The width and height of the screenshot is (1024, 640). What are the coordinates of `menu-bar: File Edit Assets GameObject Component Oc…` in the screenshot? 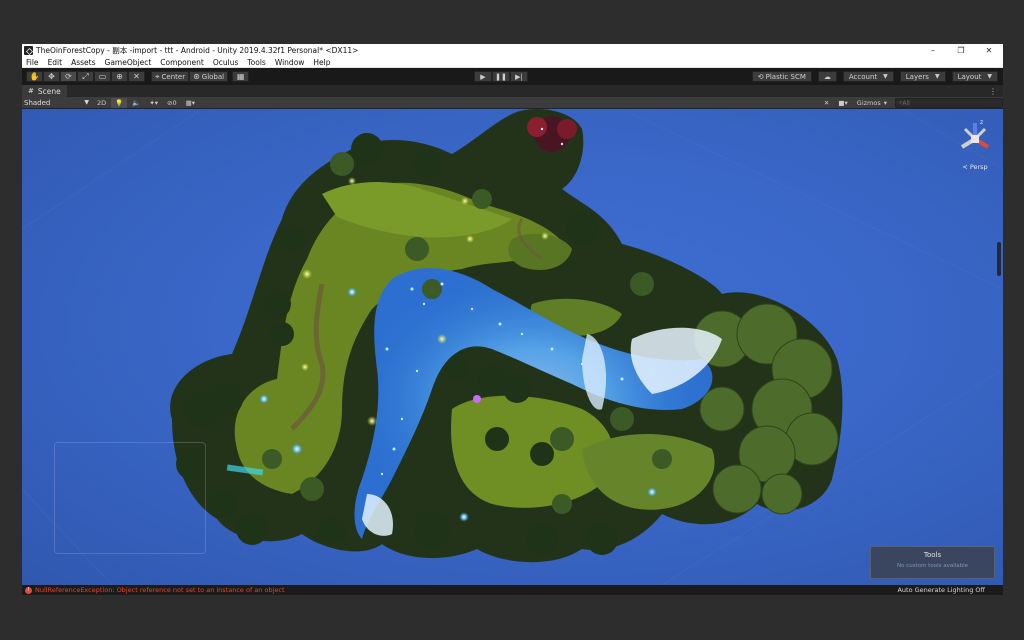 It's located at (512, 62).